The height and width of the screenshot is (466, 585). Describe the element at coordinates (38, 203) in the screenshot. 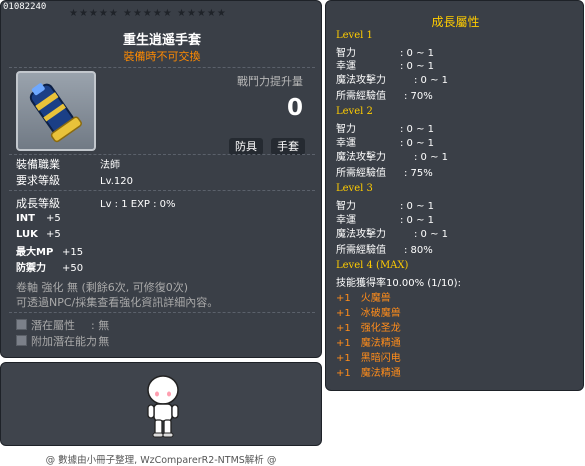

I see `growth-level-label: 成長等級` at that location.